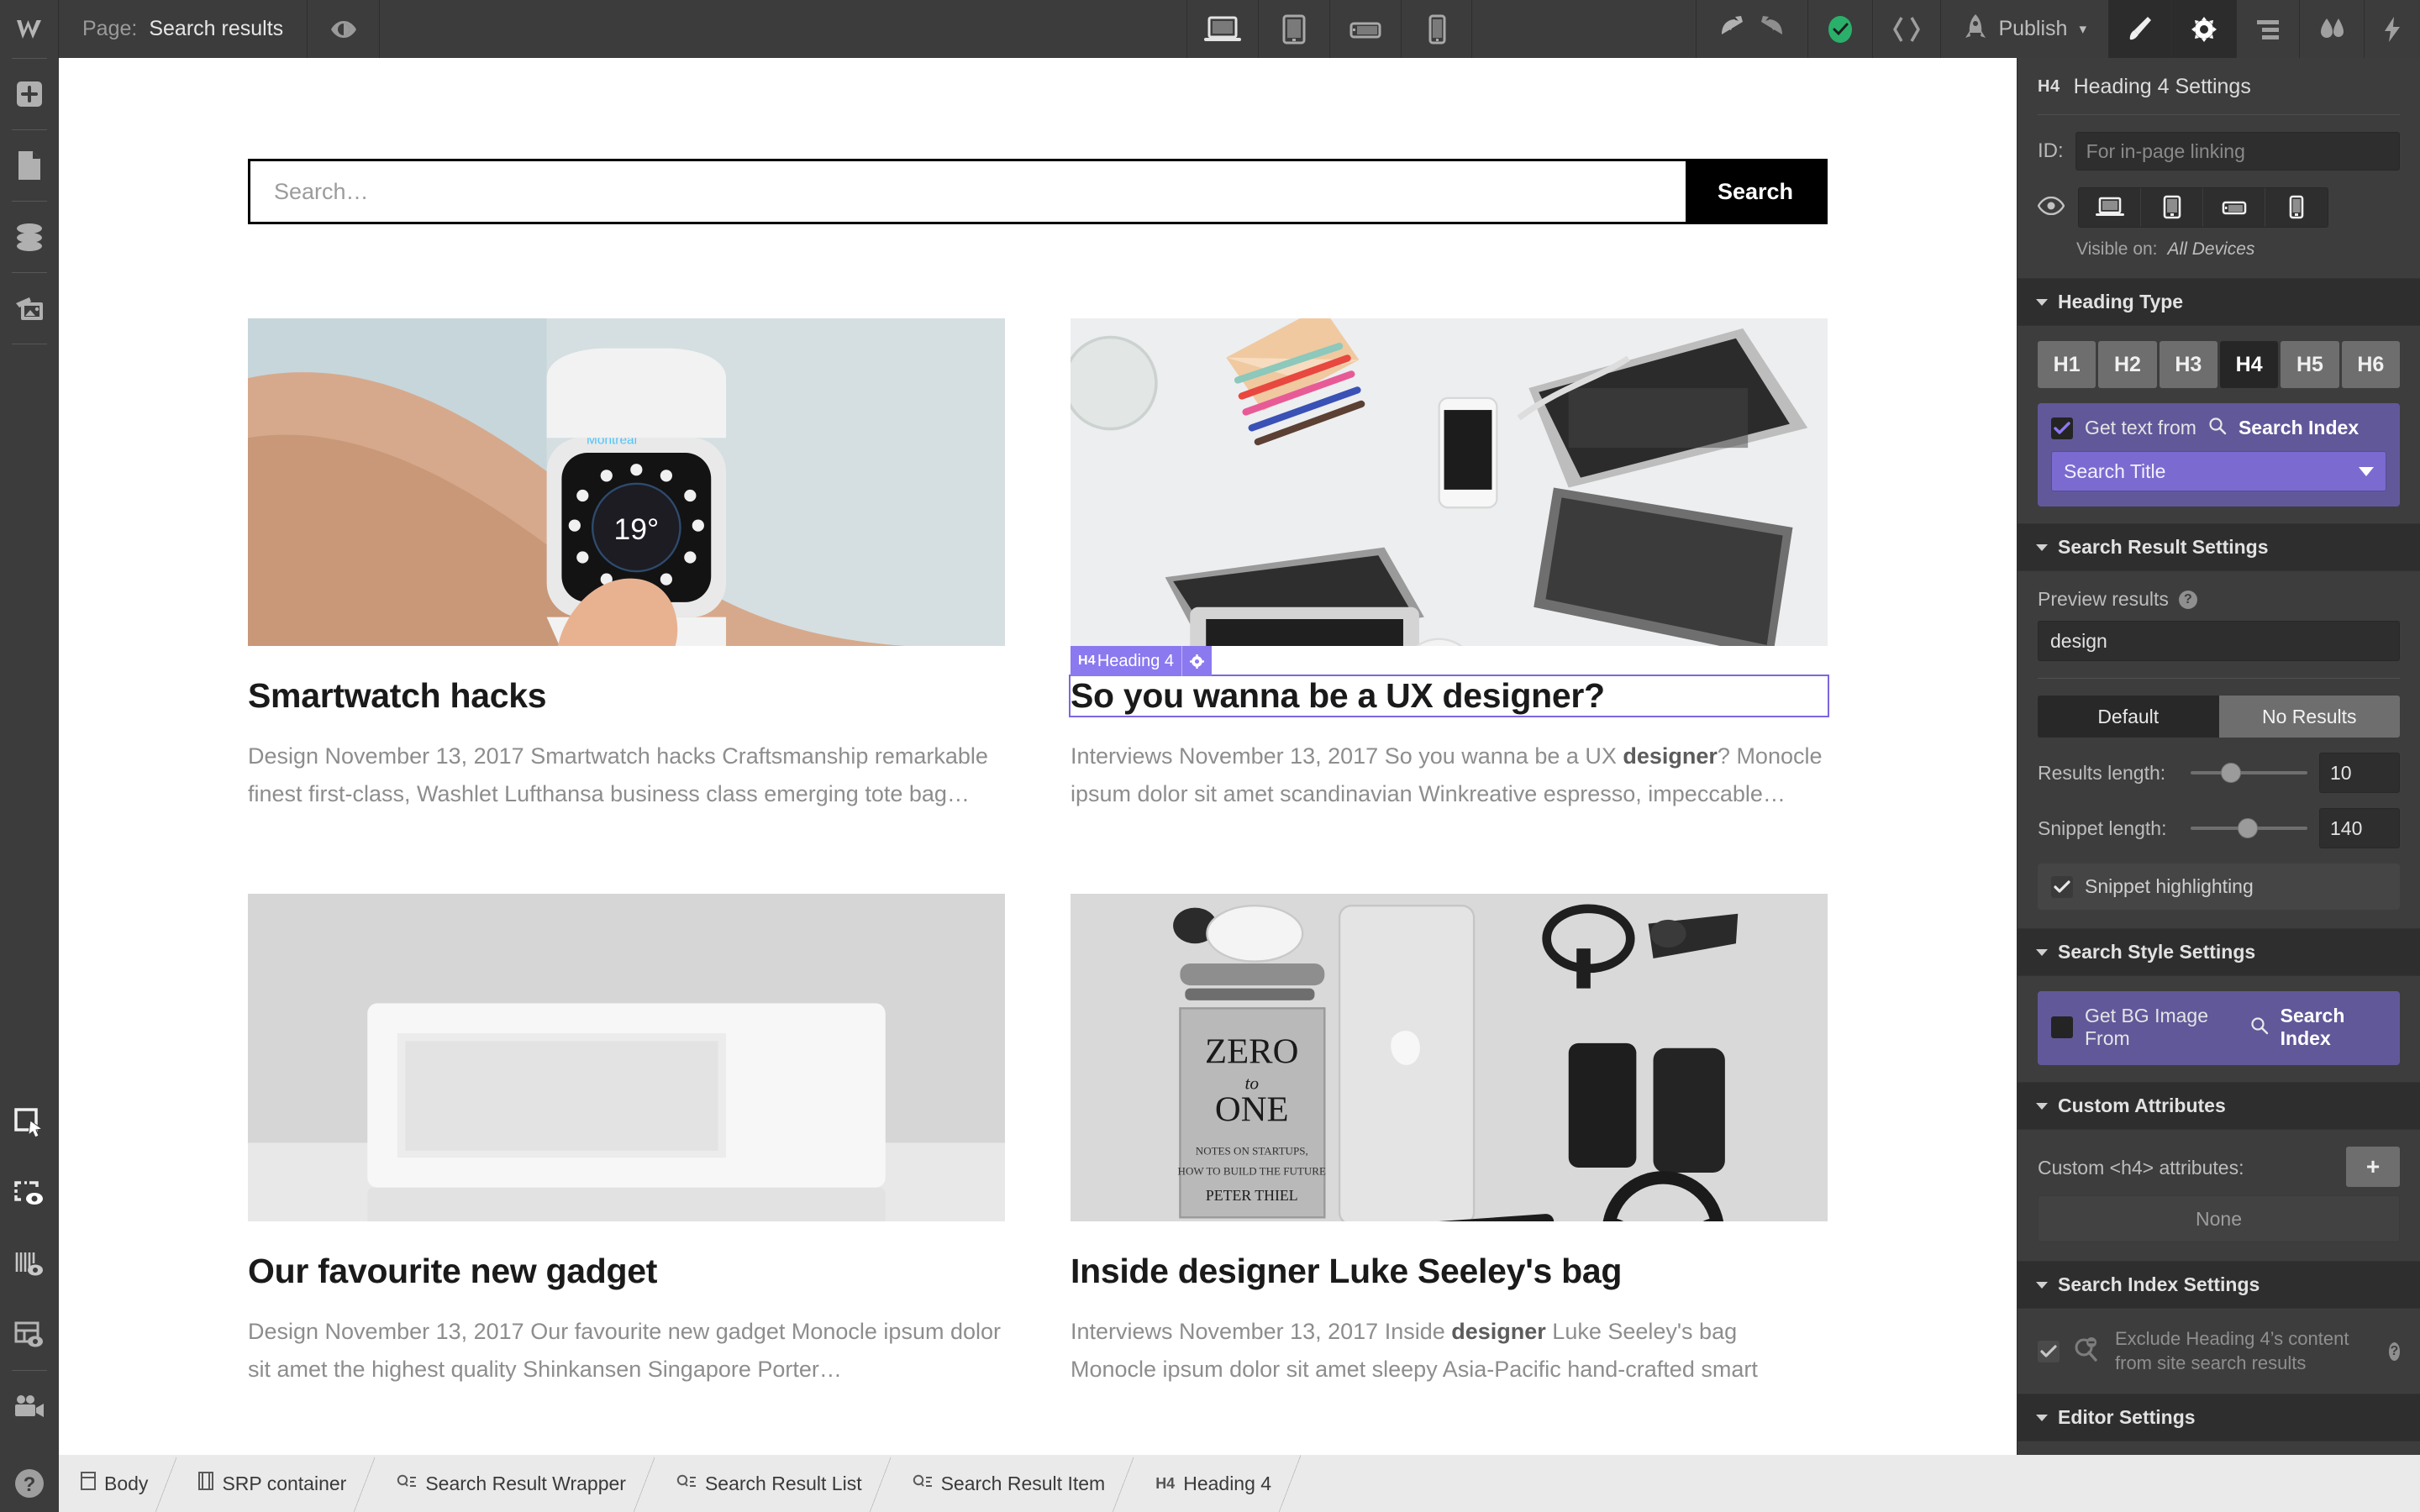 Image resolution: width=2420 pixels, height=1512 pixels. Describe the element at coordinates (29, 1406) in the screenshot. I see `video-tutorials-icon` at that location.